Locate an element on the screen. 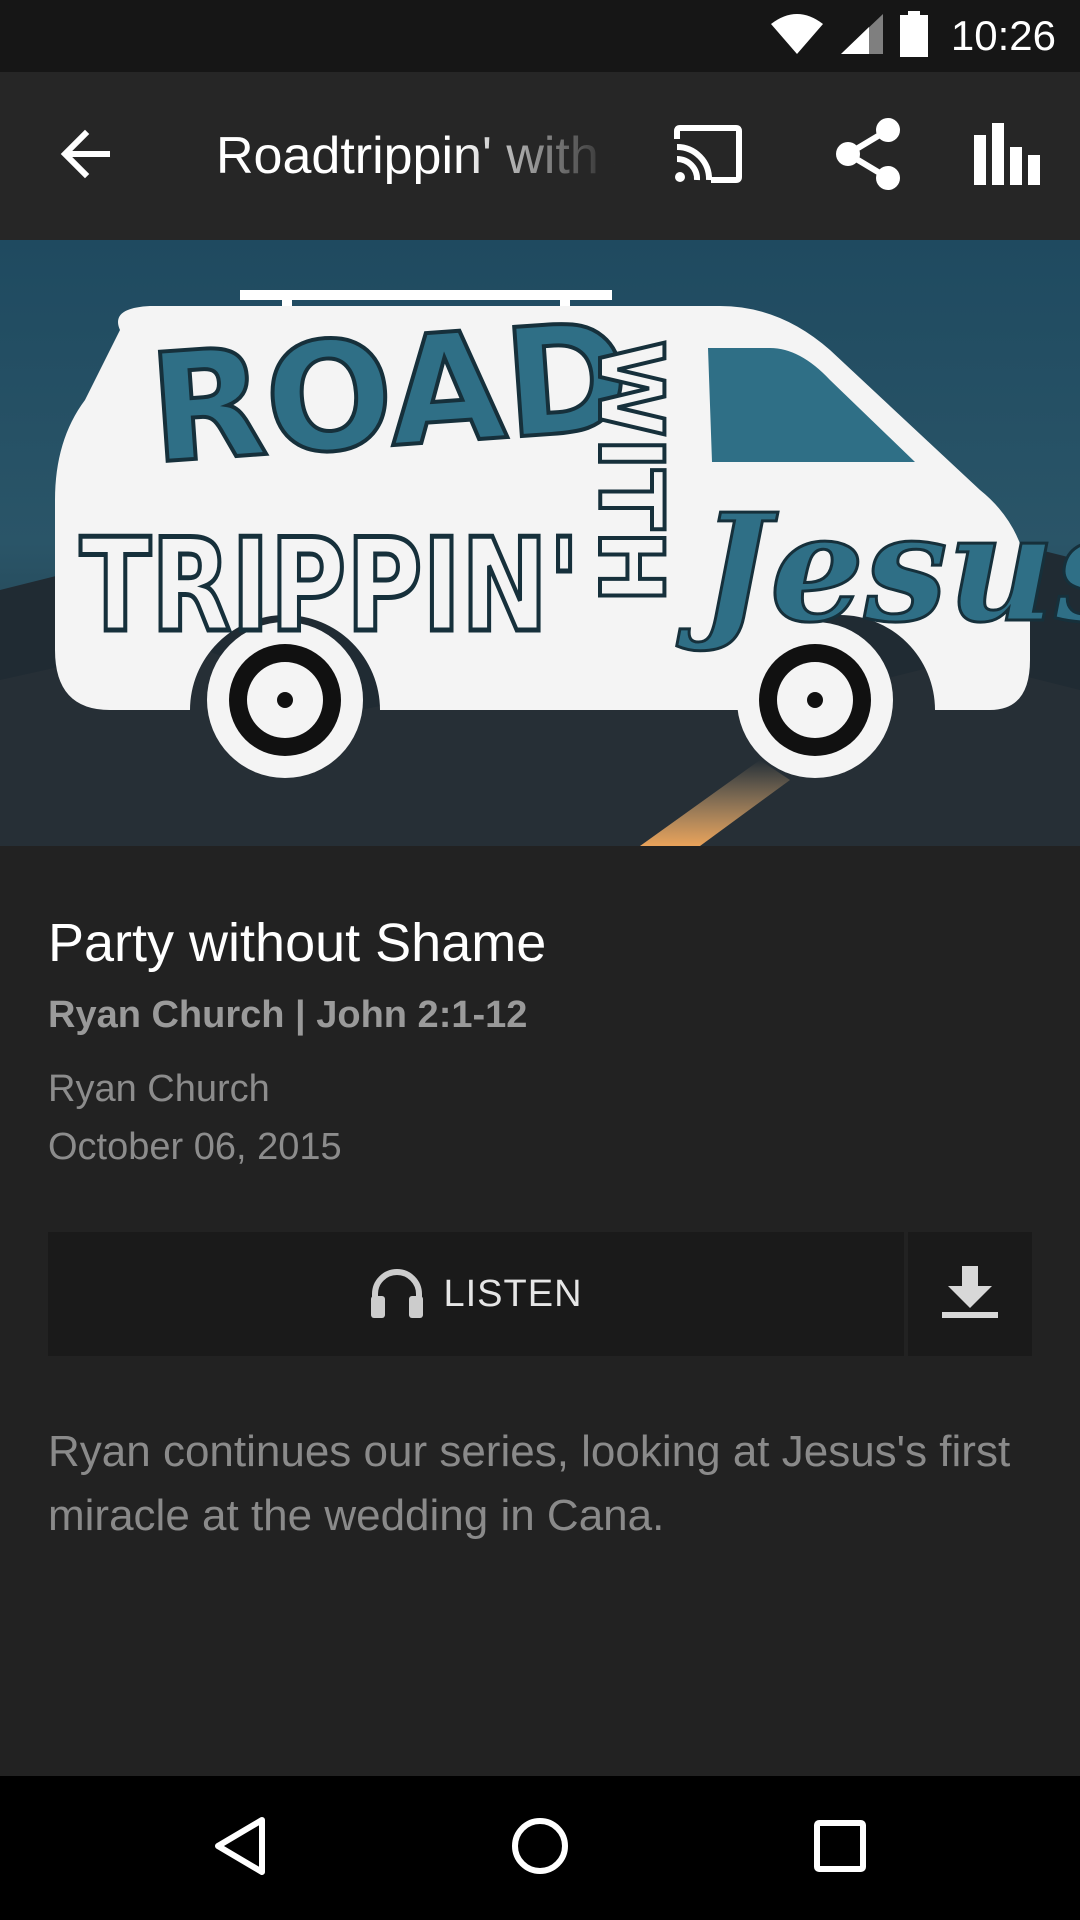 This screenshot has width=1080, height=1920. nav-home-button is located at coordinates (540, 1848).